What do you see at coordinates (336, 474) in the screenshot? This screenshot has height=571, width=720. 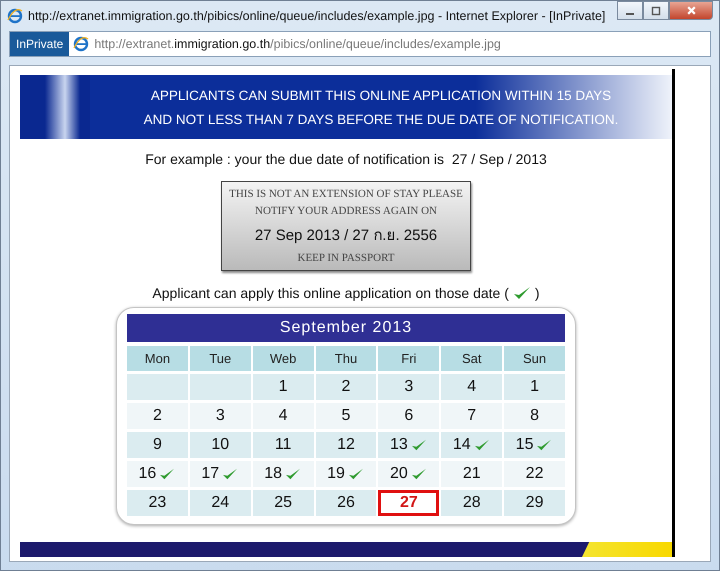 I see `day-number: 19` at bounding box center [336, 474].